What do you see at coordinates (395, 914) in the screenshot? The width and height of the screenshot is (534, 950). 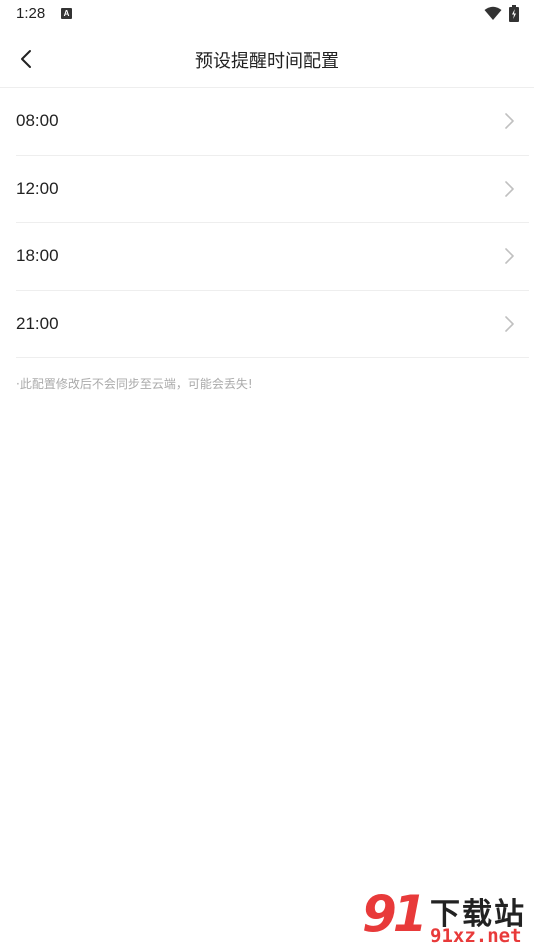 I see `watermark-number: 91` at bounding box center [395, 914].